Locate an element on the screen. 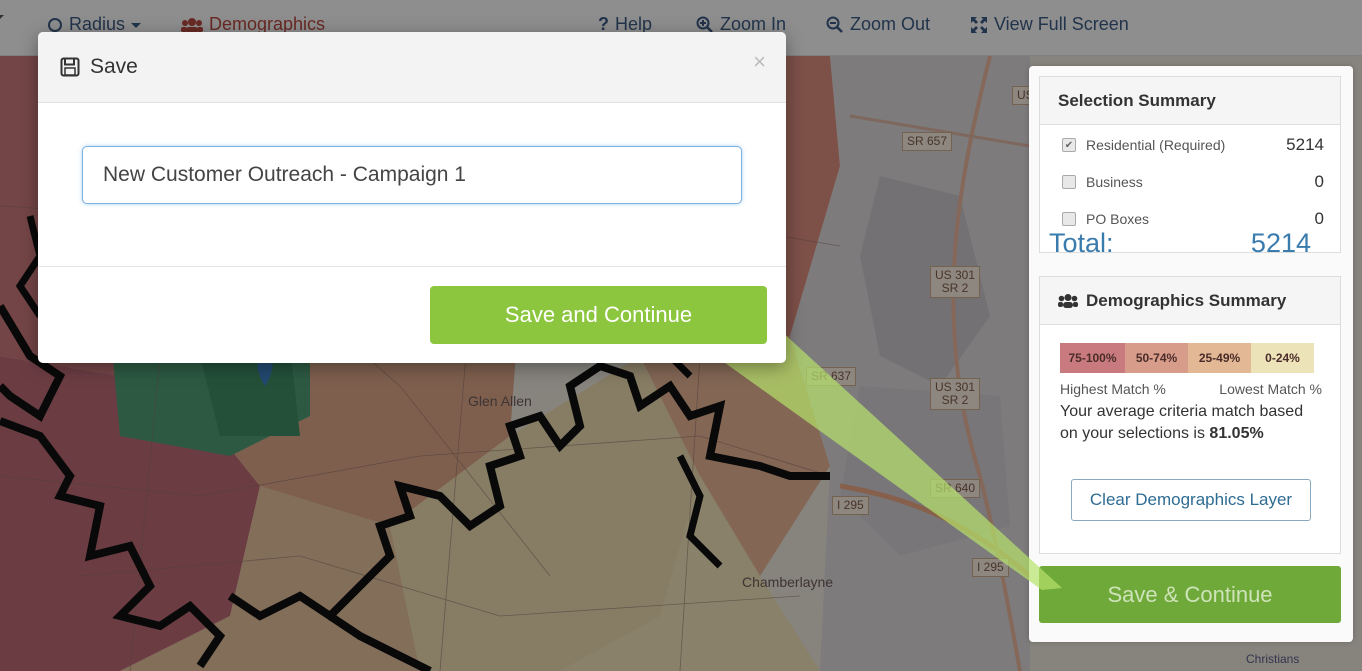 Image resolution: width=1362 pixels, height=671 pixels. selection-row-residential: ✔ Residential (Required) 5214 is located at coordinates (1193, 145).